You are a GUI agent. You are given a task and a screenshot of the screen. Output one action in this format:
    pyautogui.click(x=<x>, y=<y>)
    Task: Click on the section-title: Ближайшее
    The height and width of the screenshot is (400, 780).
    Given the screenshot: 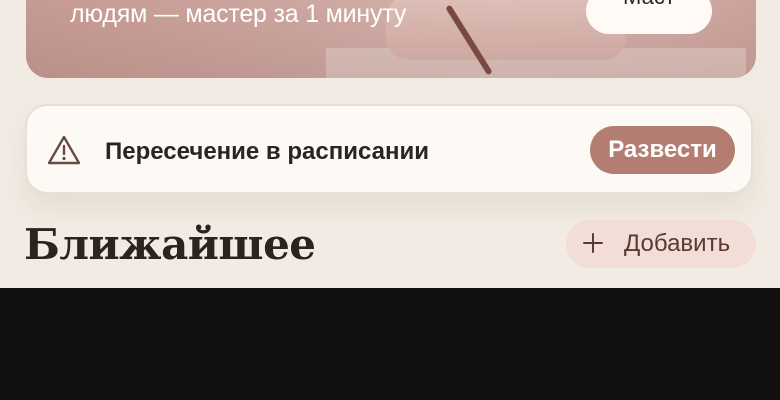 What is the action you would take?
    pyautogui.click(x=170, y=244)
    